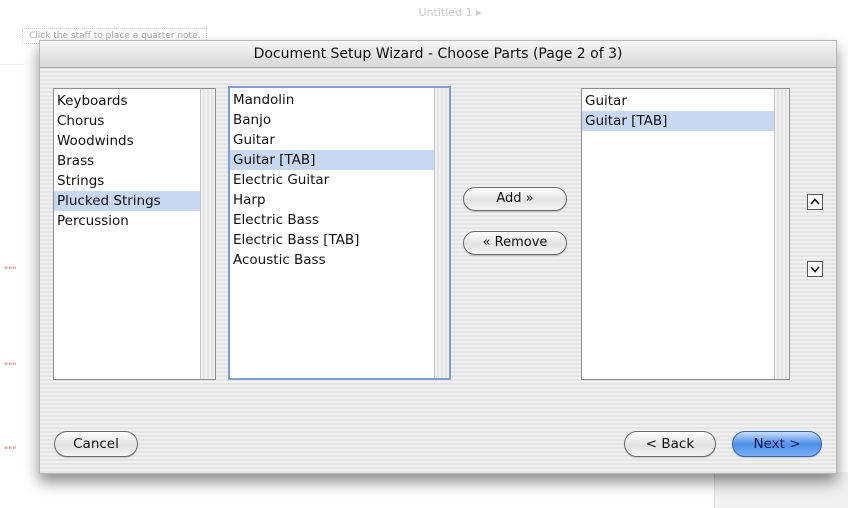 This screenshot has width=848, height=508. I want to click on cancel-button: Cancel, so click(96, 444).